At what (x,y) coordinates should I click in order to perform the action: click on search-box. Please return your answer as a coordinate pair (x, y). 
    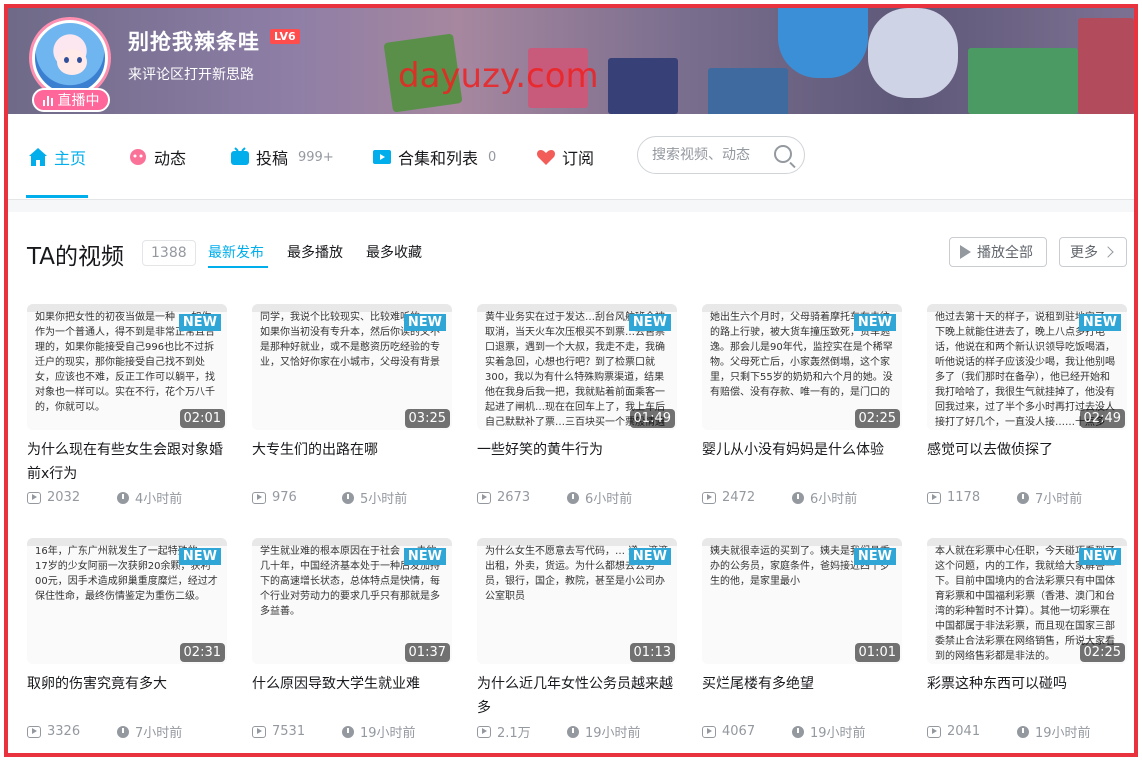
    Looking at the image, I should click on (721, 155).